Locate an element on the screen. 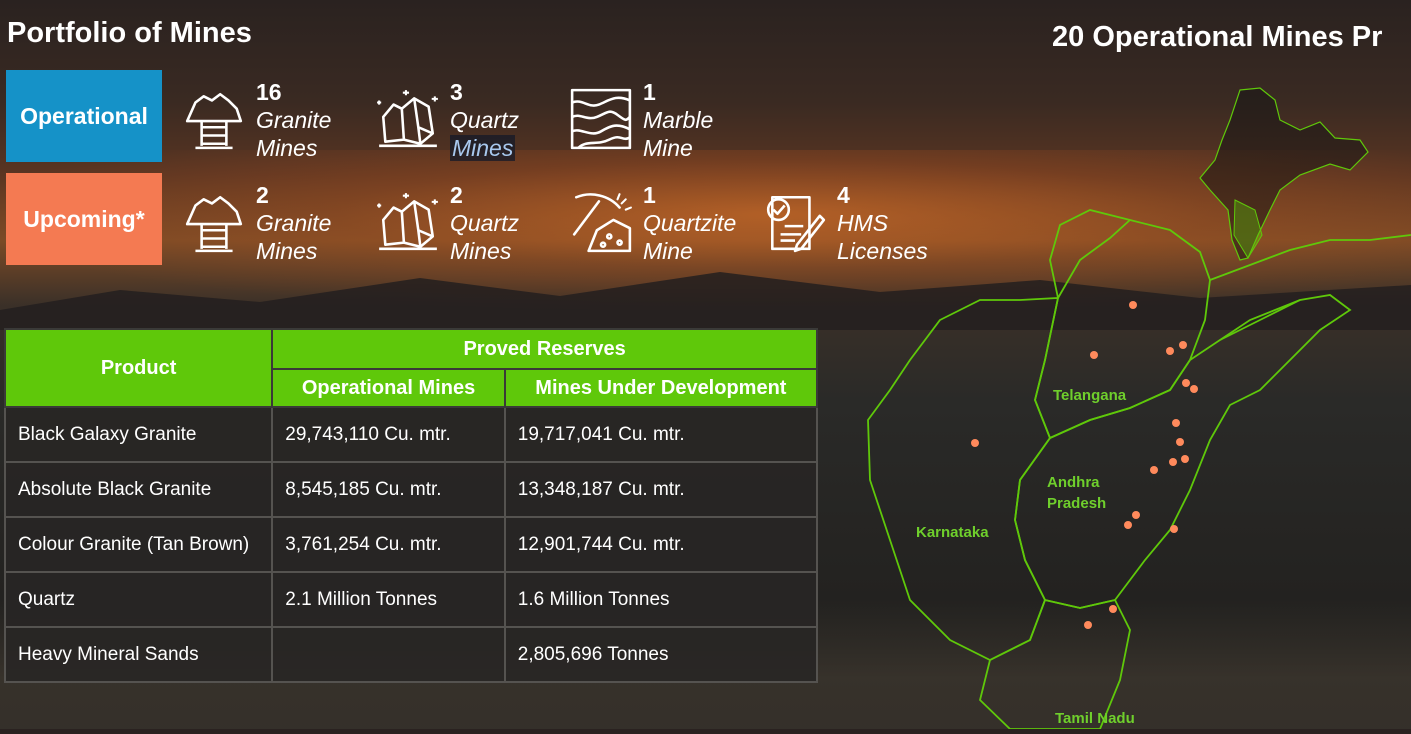 This screenshot has width=1411, height=734. page-title: Portfolio of Mines is located at coordinates (129, 33).